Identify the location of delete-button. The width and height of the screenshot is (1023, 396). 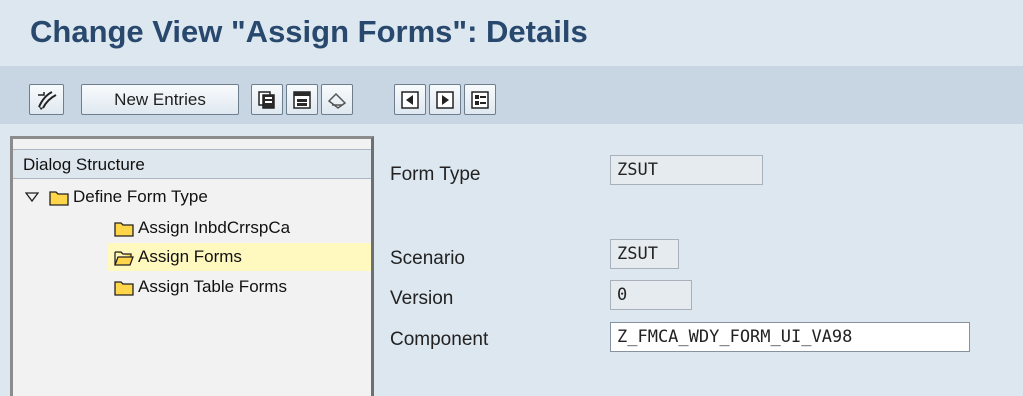
(302, 99).